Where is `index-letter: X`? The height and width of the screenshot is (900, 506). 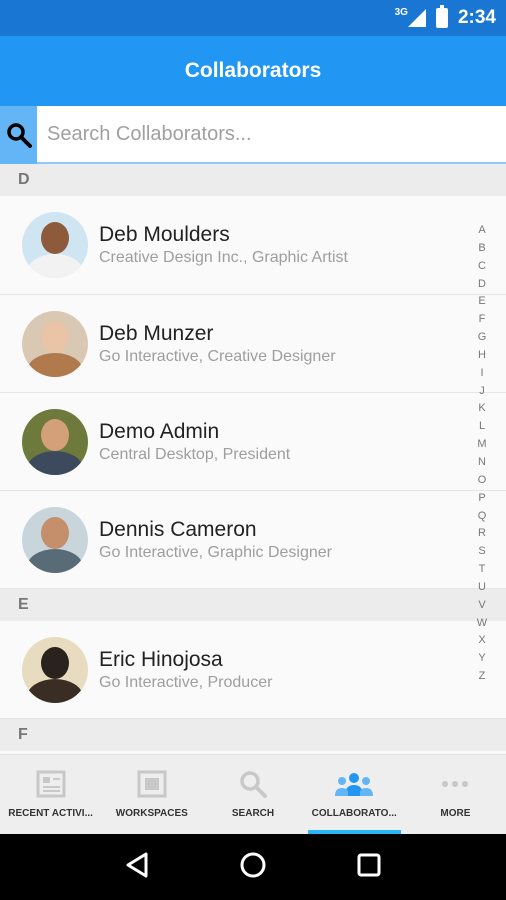 index-letter: X is located at coordinates (481, 641).